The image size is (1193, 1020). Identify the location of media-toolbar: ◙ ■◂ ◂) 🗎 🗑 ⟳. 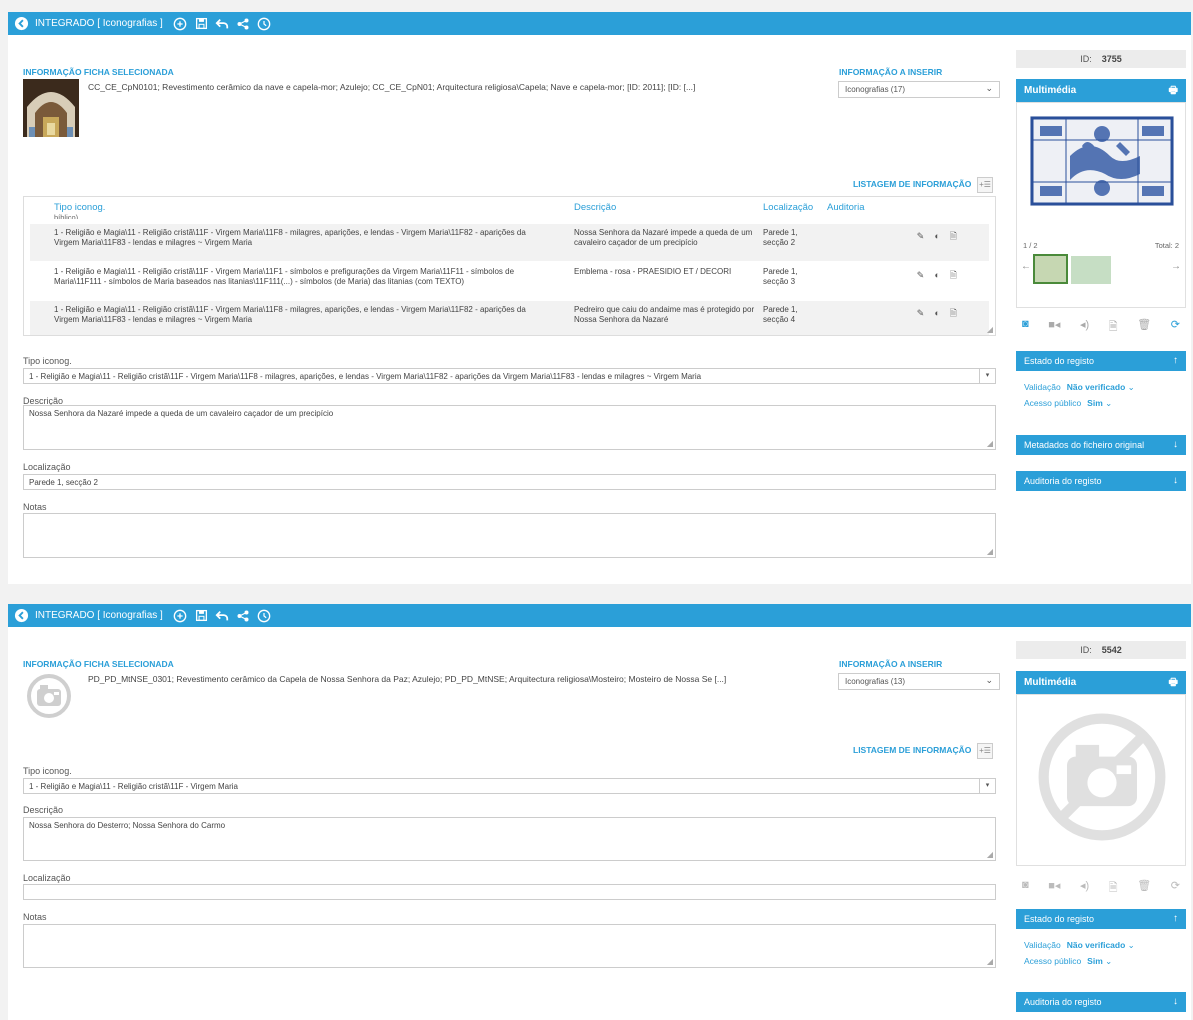
(1101, 888).